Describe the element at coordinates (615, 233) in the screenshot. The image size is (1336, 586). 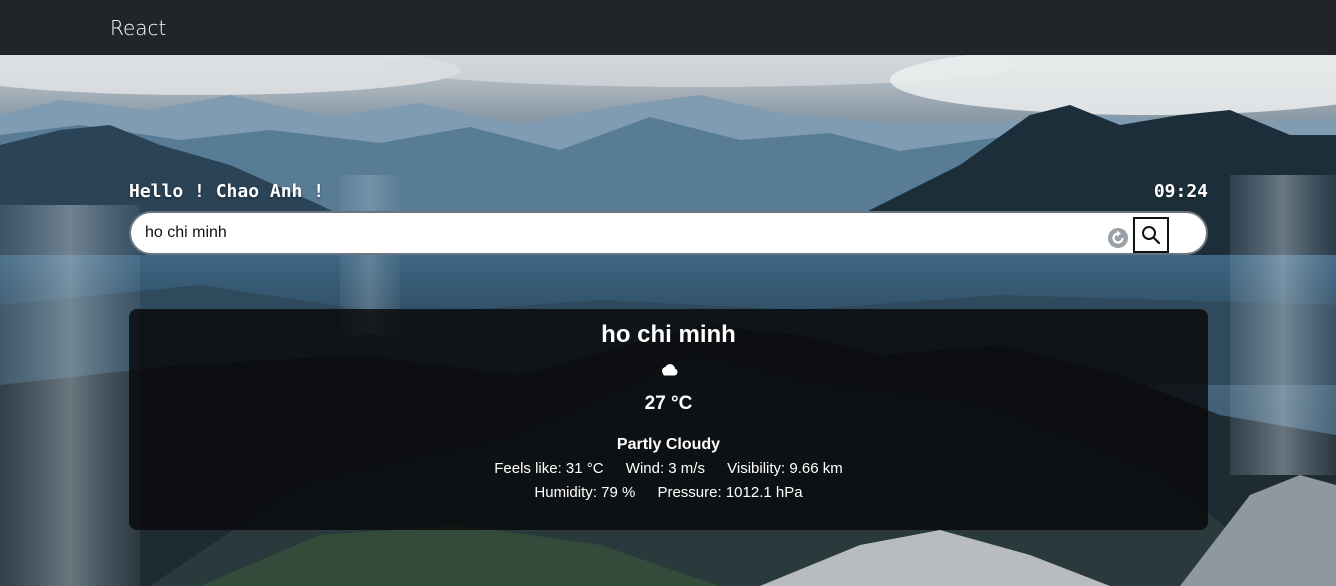
I see `search-input` at that location.